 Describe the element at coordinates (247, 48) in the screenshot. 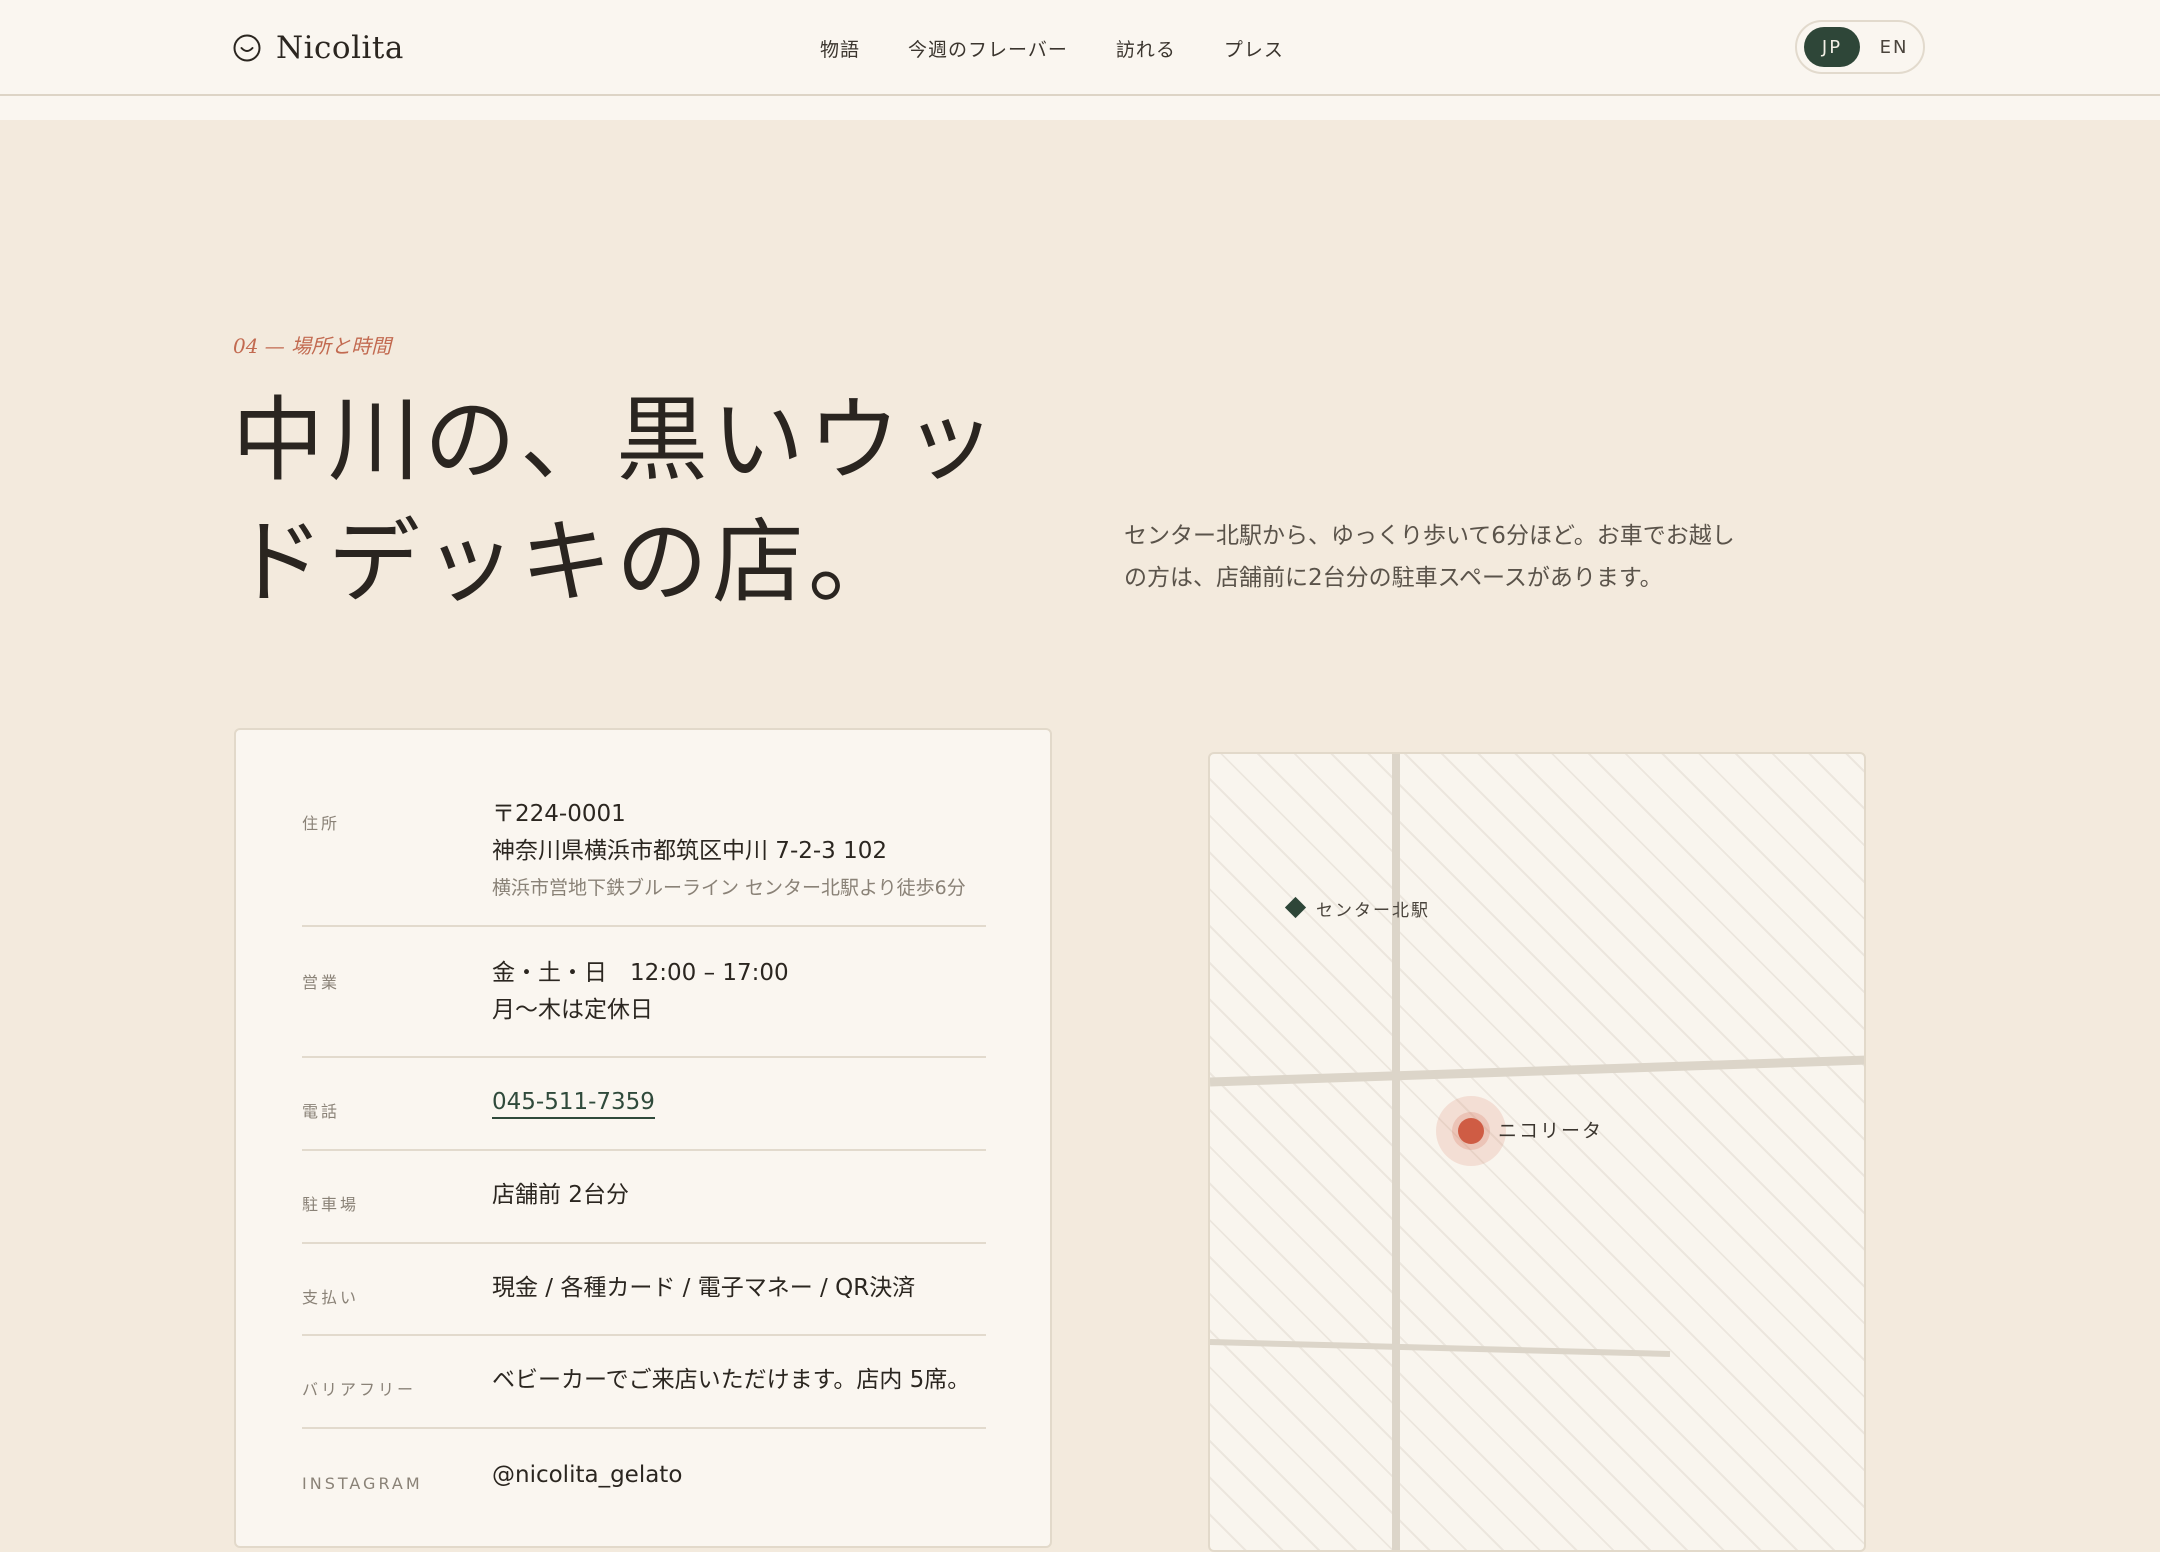

I see `smile-circle-icon` at that location.